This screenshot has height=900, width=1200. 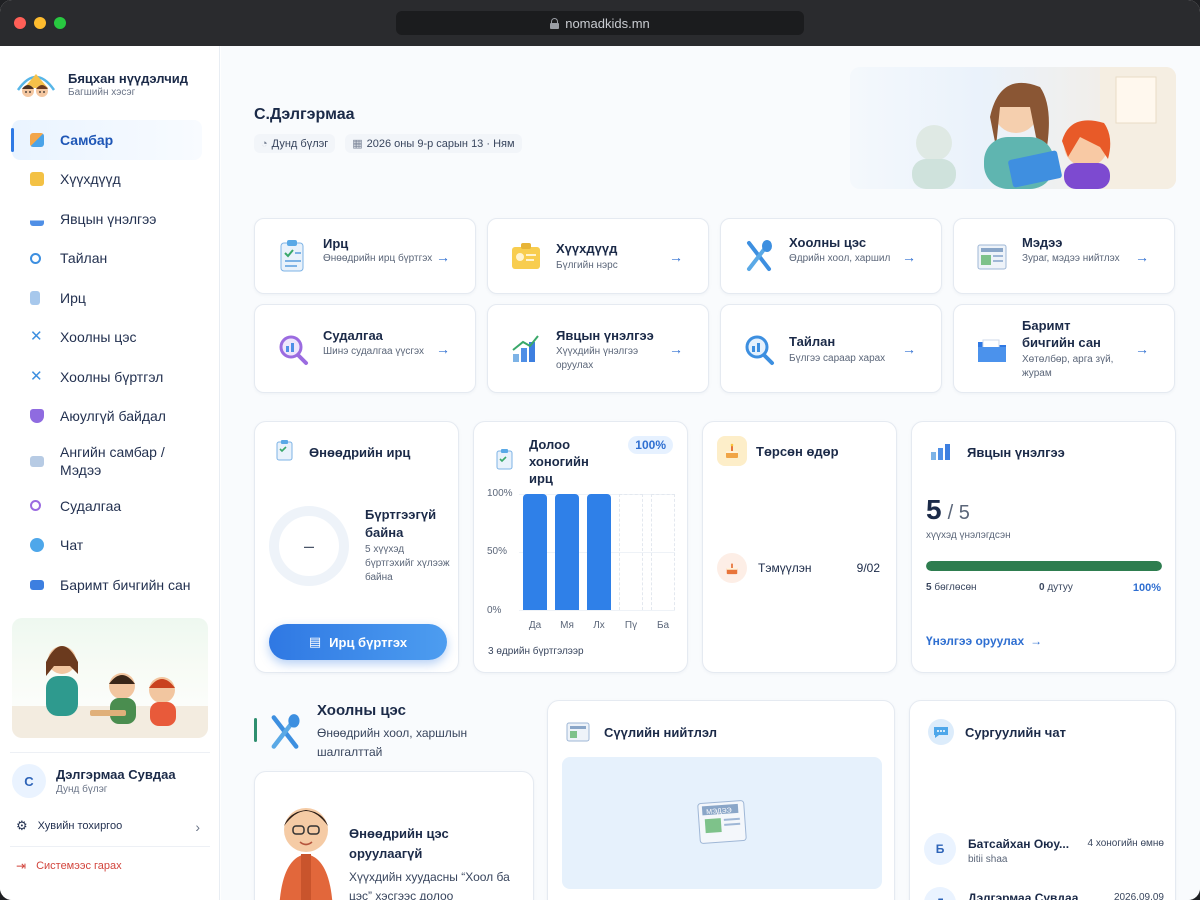 I want to click on newspaper-icon, so click(x=992, y=256).